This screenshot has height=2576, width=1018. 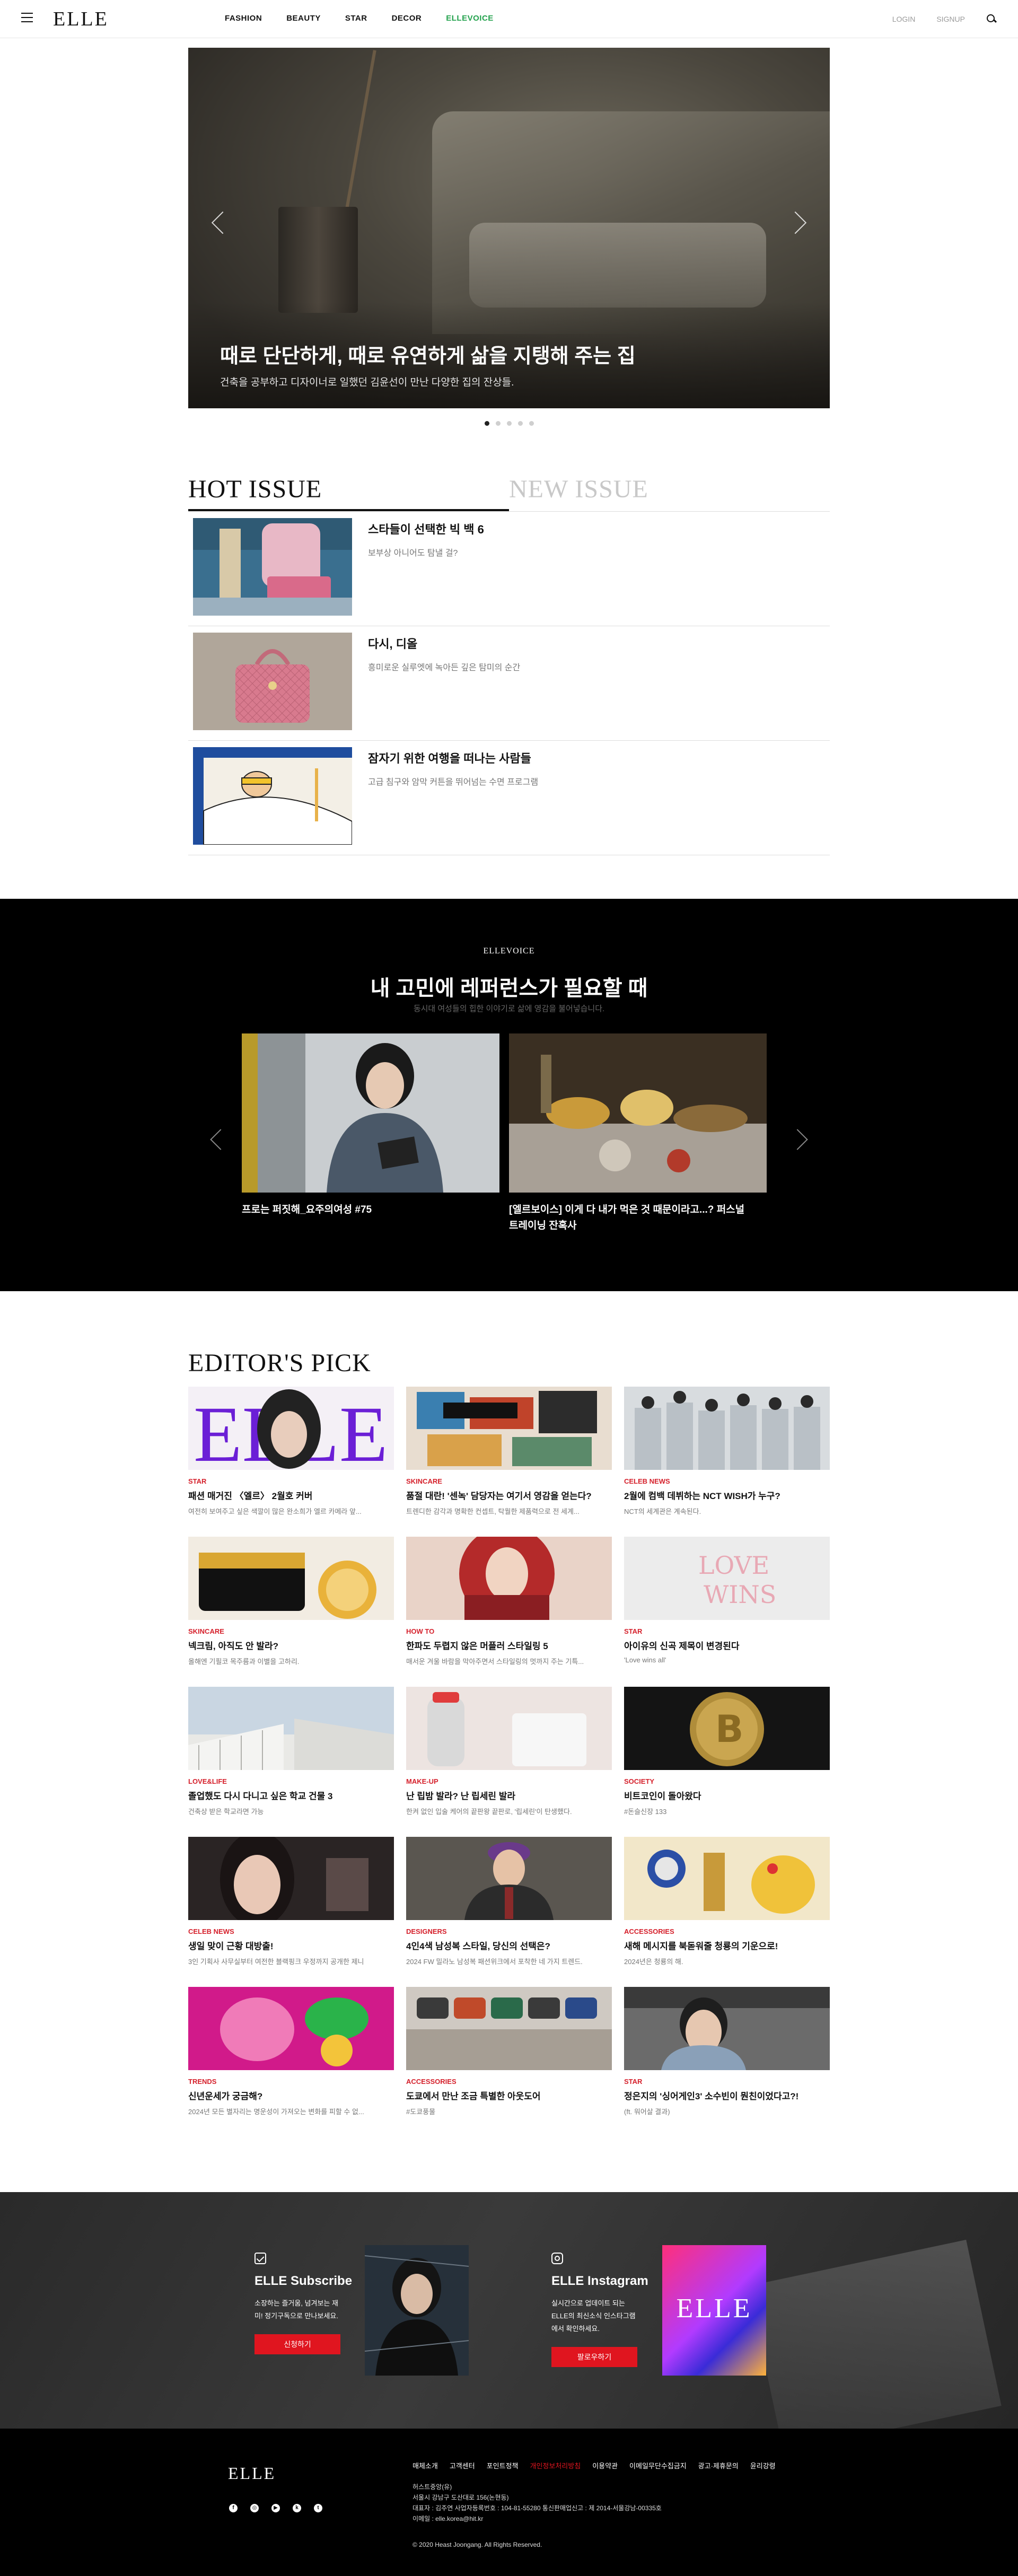 I want to click on login-link: LOGIN, so click(x=904, y=19).